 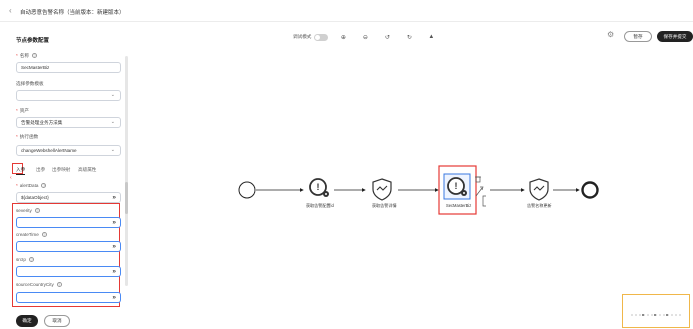 I want to click on function-select: changeWebshellAlertName ⌄, so click(x=68, y=150).